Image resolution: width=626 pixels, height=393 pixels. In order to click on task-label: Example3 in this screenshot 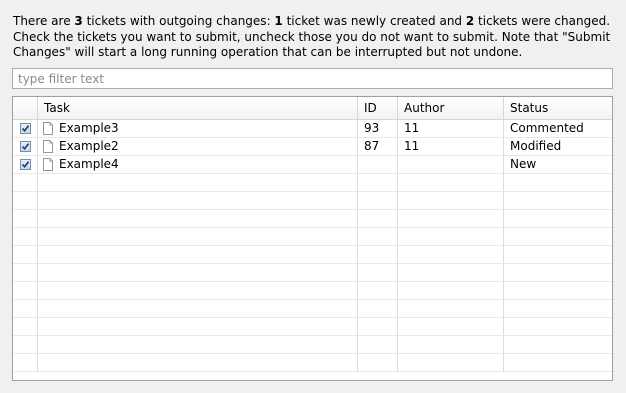, I will do `click(89, 128)`.